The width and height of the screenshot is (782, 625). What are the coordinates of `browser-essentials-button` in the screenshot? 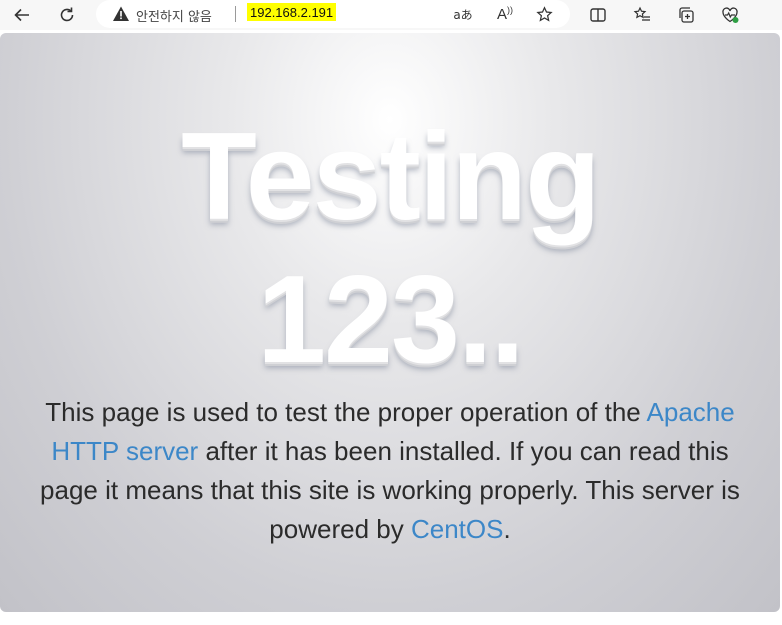 It's located at (730, 15).